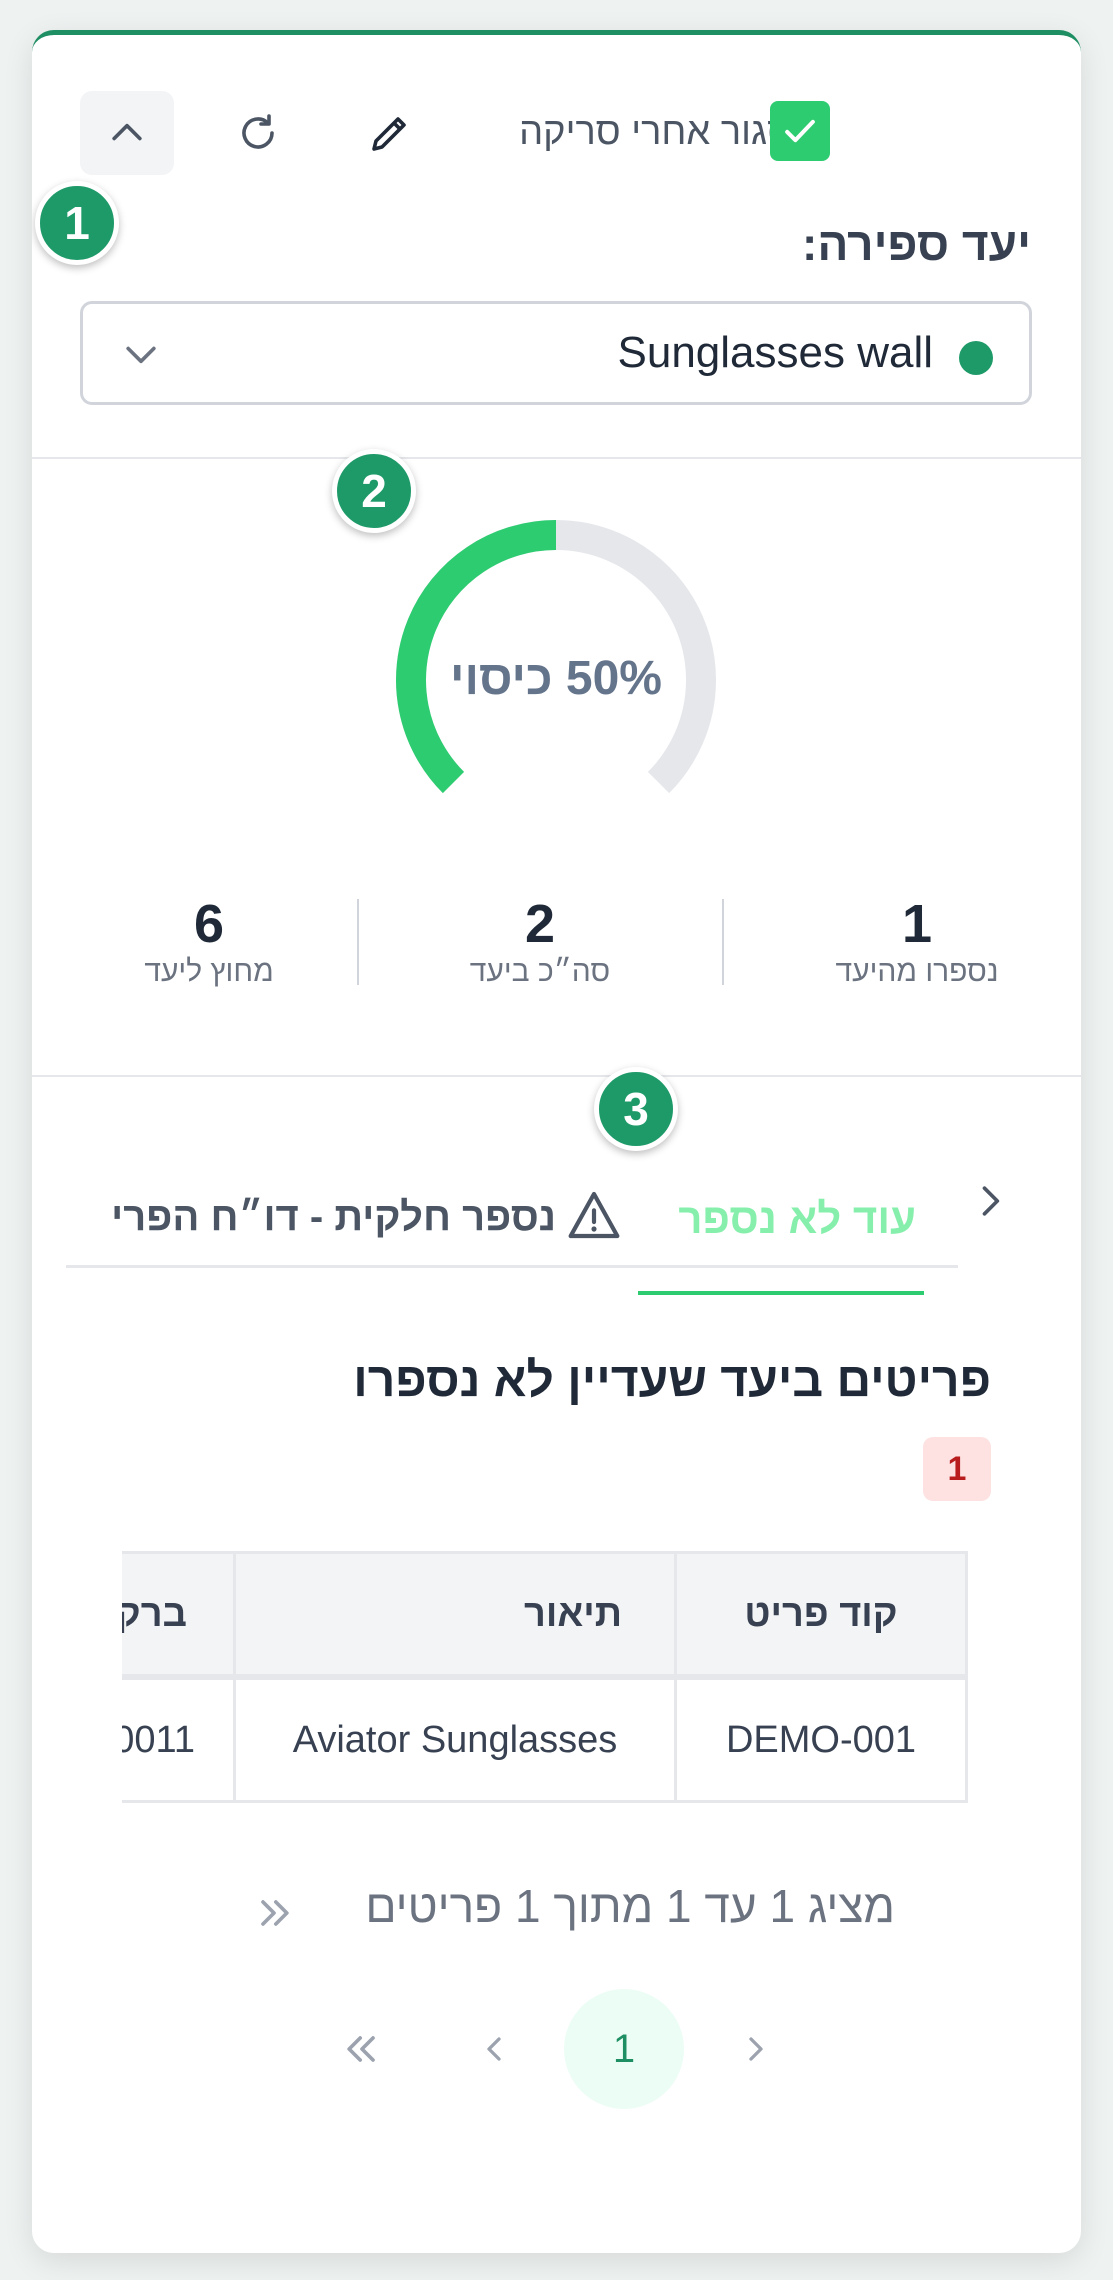 The width and height of the screenshot is (1113, 2280). I want to click on divider-top, so click(556, 458).